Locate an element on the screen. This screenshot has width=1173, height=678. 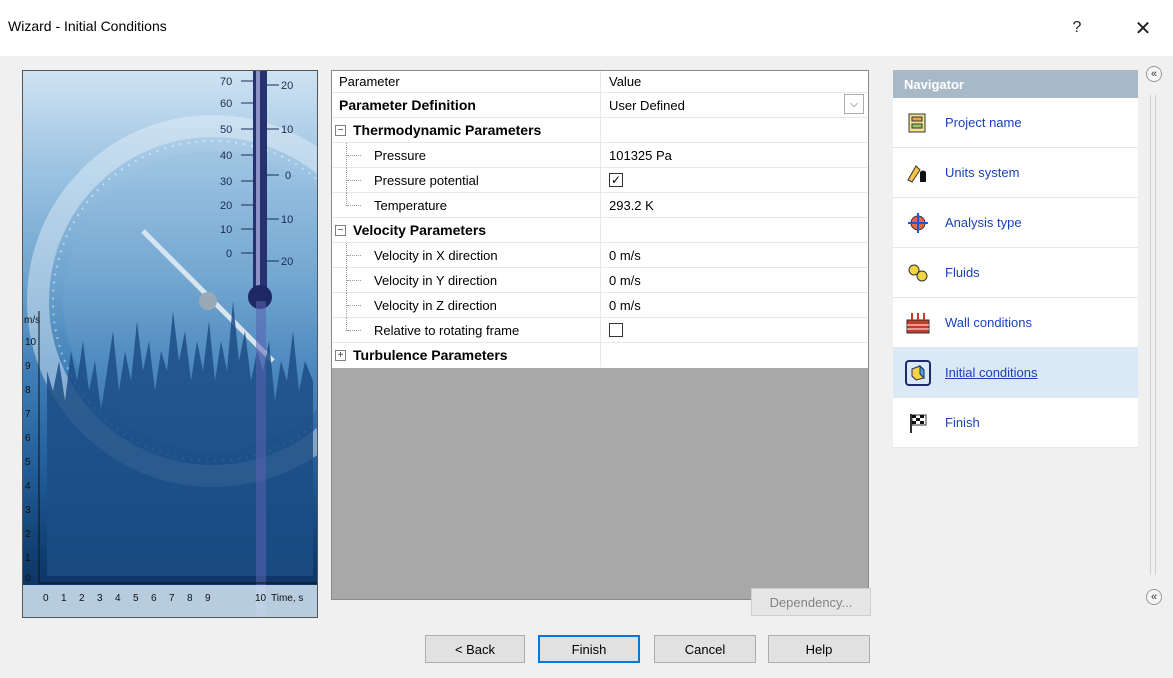
chart-x-labels: 0 1 2 3 4 5 6 7 8 9 10 Time, s is located at coordinates (173, 598).